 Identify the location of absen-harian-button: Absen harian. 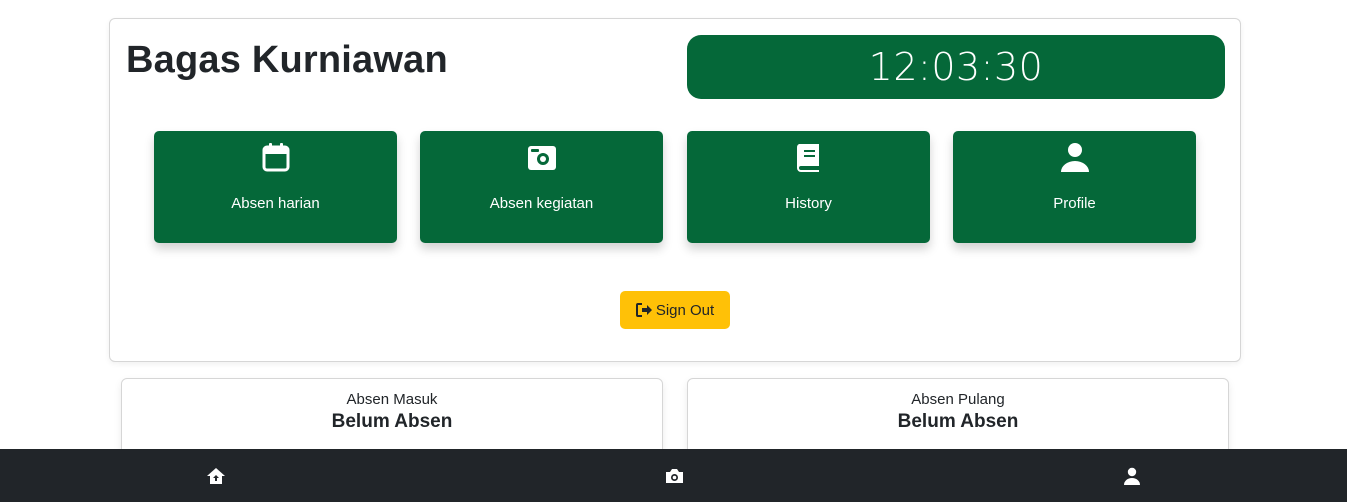
(275, 187).